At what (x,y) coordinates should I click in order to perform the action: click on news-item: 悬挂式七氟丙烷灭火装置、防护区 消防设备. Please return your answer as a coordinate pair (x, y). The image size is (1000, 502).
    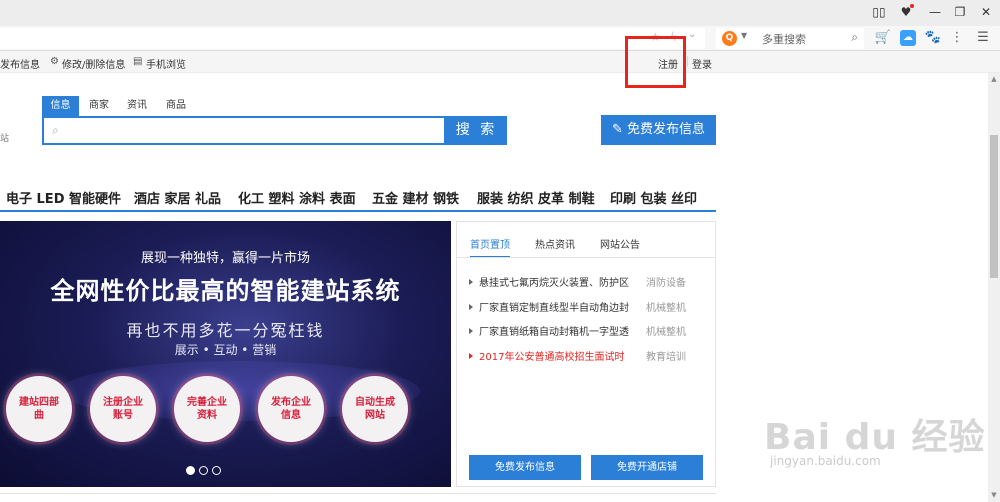
    Looking at the image, I should click on (587, 281).